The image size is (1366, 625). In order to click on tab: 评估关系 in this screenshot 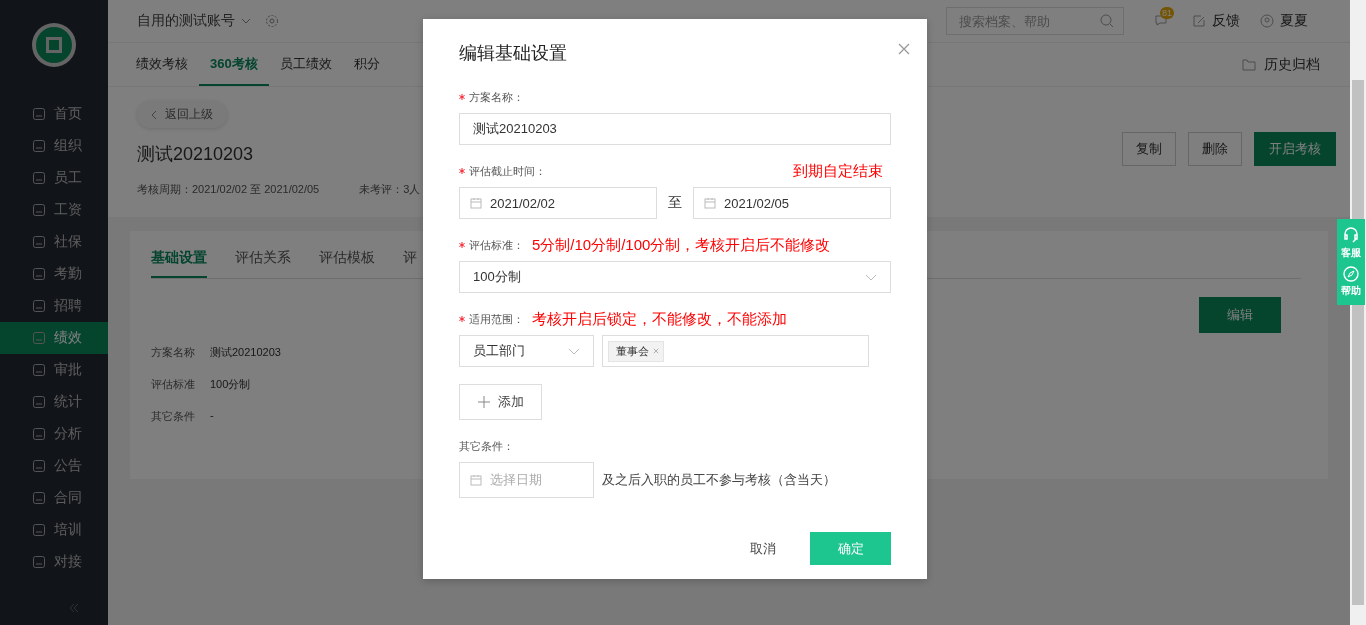, I will do `click(263, 263)`.